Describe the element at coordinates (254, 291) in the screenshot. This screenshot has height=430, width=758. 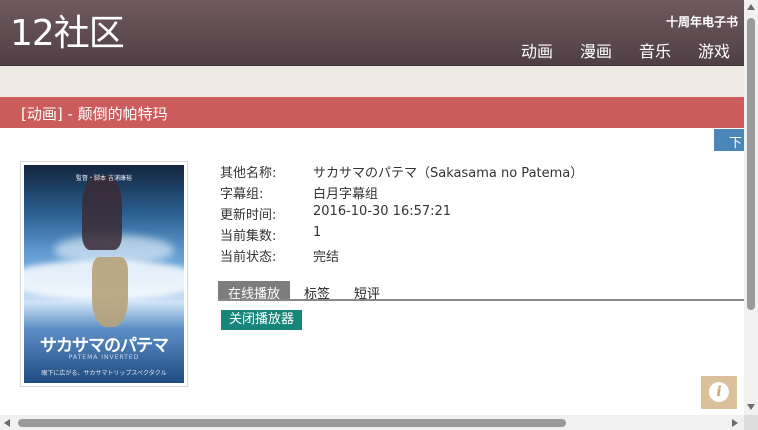
I see `tab-online-play: 在线播放` at that location.